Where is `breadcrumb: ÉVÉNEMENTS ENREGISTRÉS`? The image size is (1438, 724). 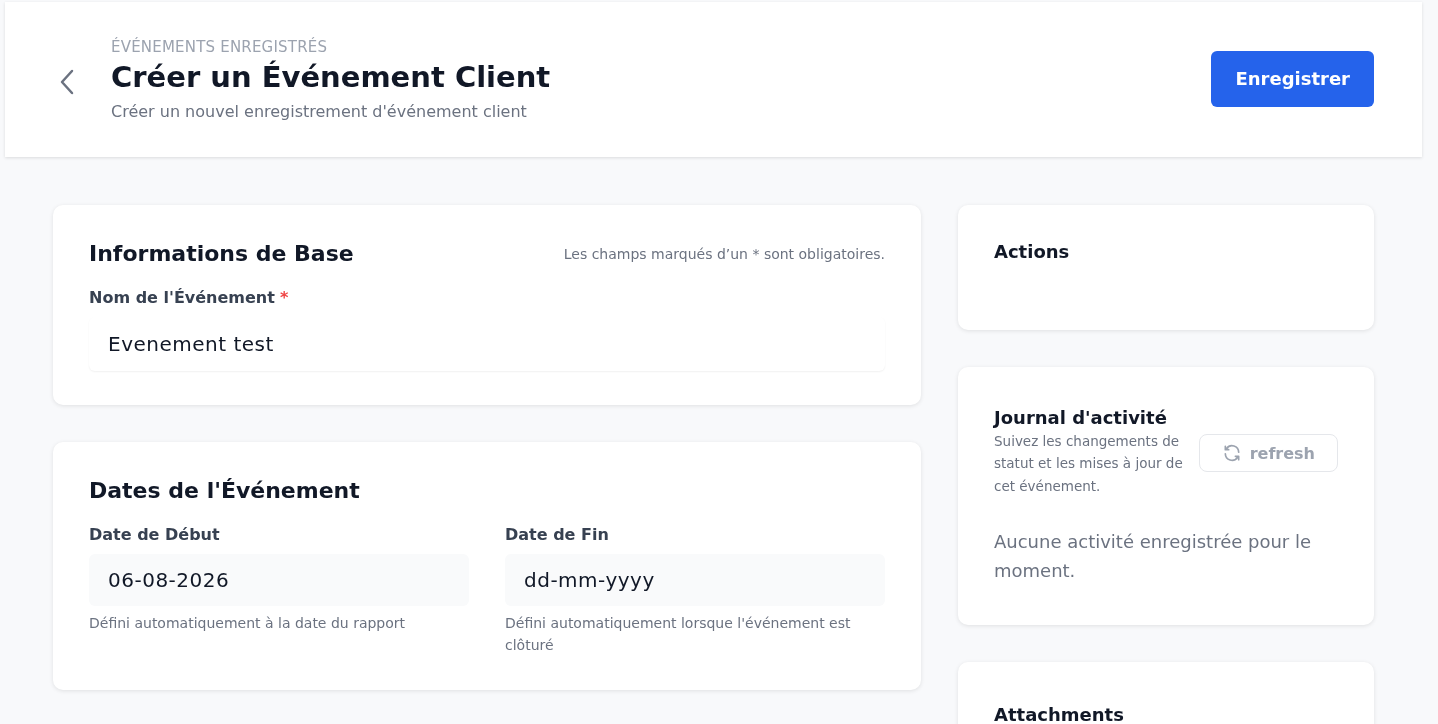 breadcrumb: ÉVÉNEMENTS ENREGISTRÉS is located at coordinates (220, 47).